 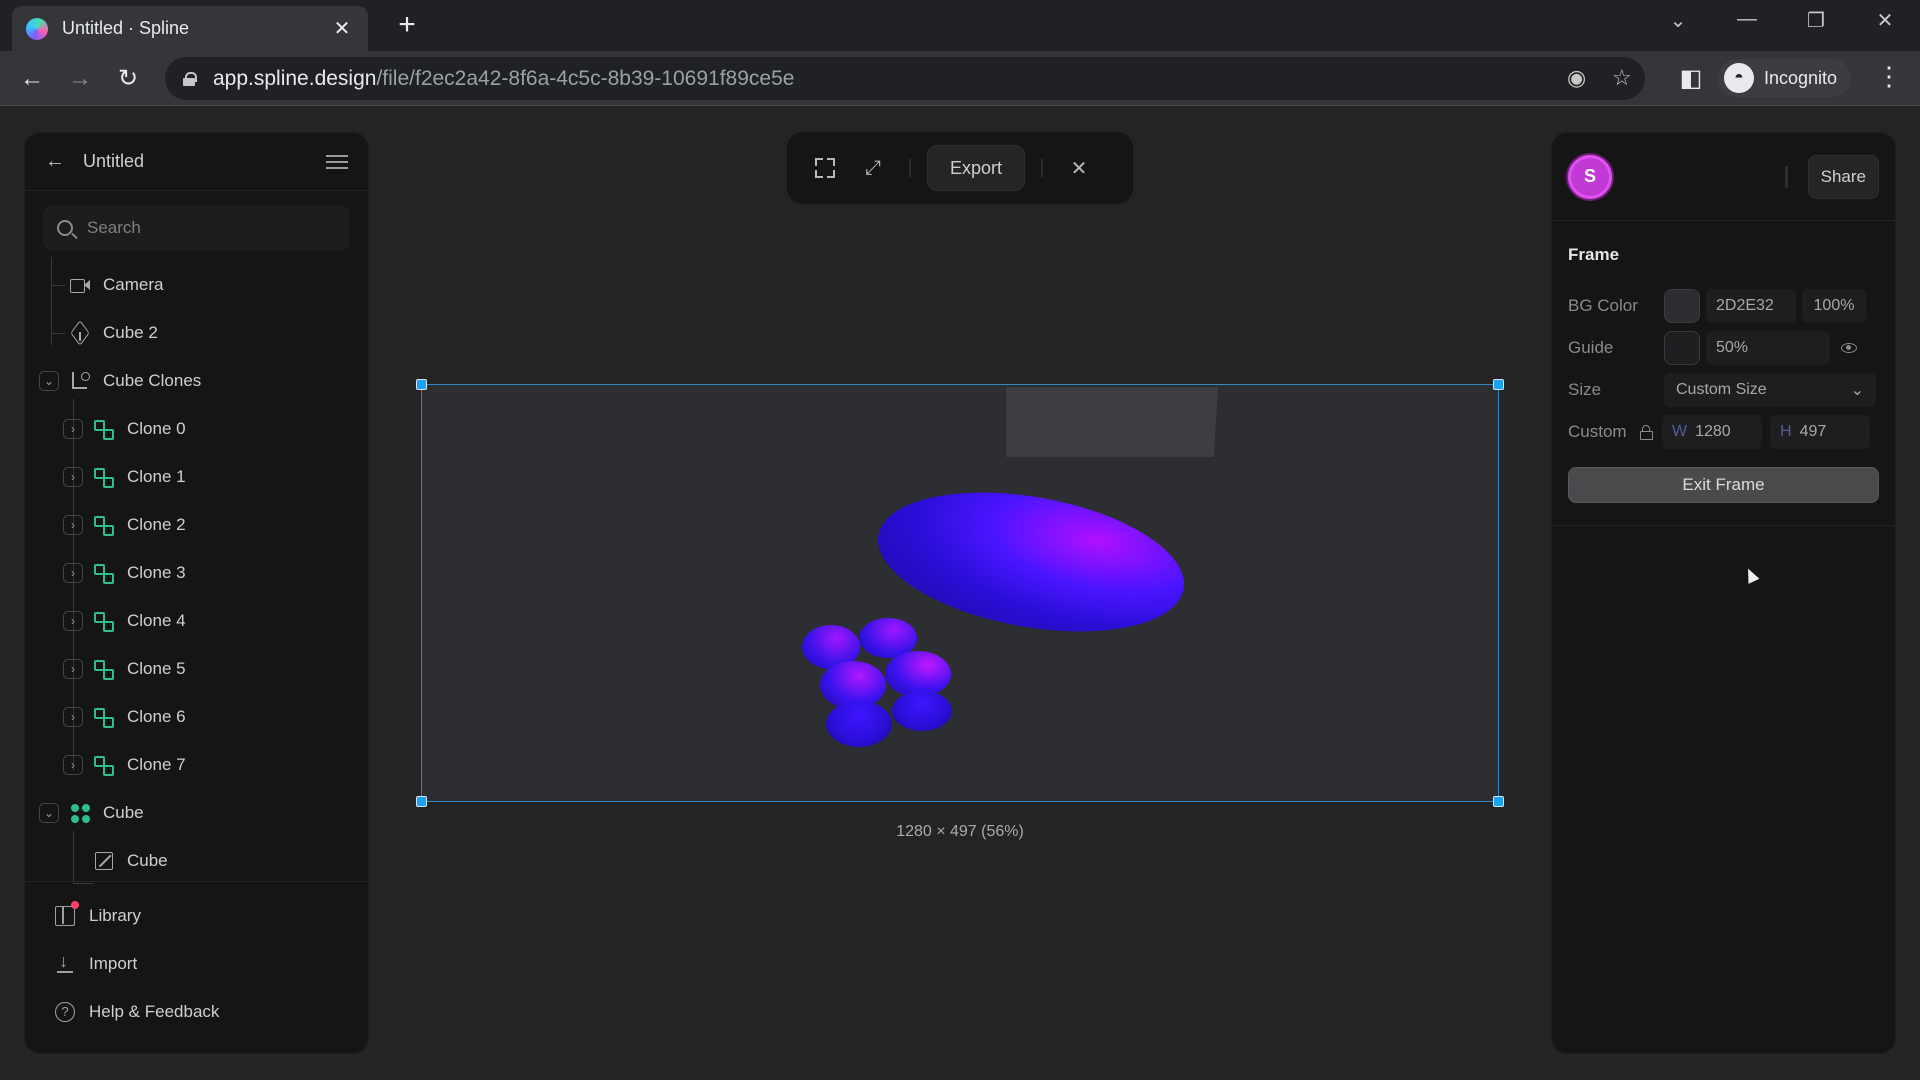 What do you see at coordinates (80, 79) in the screenshot?
I see `forward-button: →` at bounding box center [80, 79].